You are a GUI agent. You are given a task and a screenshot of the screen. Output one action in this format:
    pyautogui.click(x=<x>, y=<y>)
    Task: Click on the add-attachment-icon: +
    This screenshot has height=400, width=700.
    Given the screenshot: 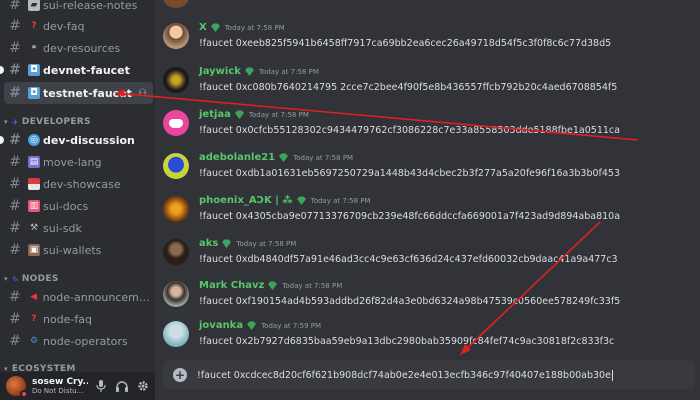 What is the action you would take?
    pyautogui.click(x=180, y=375)
    